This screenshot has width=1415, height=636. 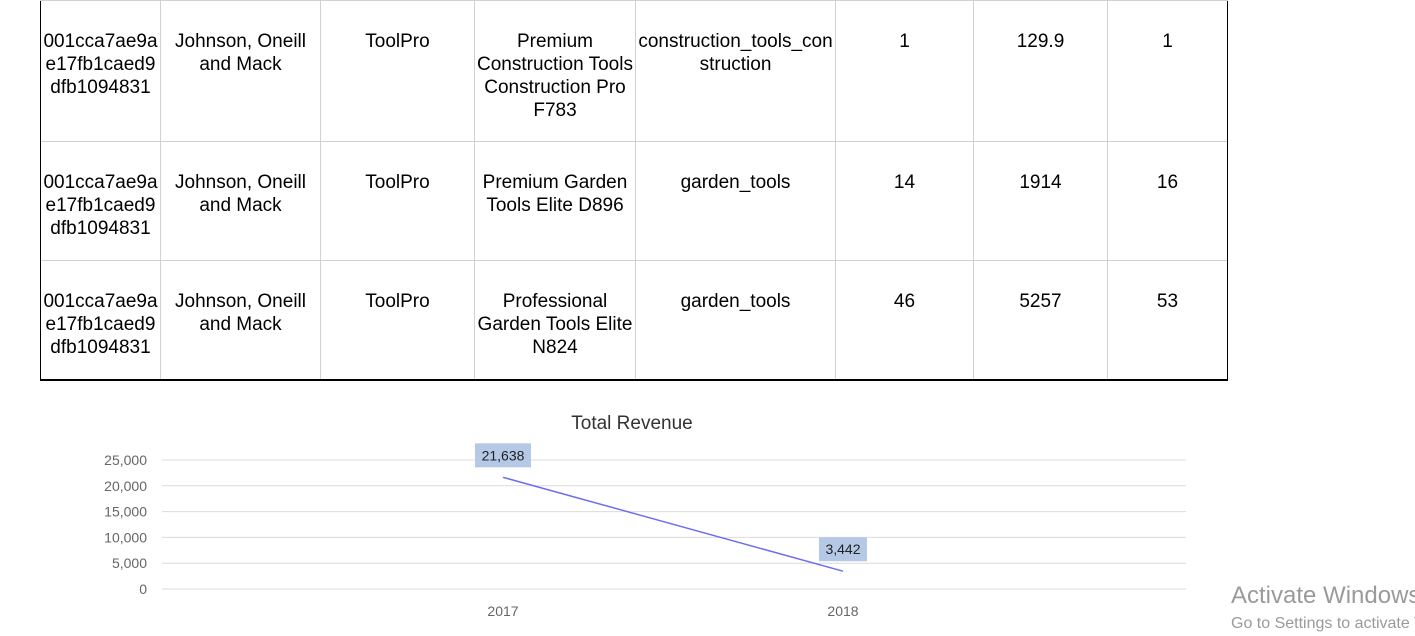 What do you see at coordinates (1040, 71) in the screenshot?
I see `cell-revenue: 129.9` at bounding box center [1040, 71].